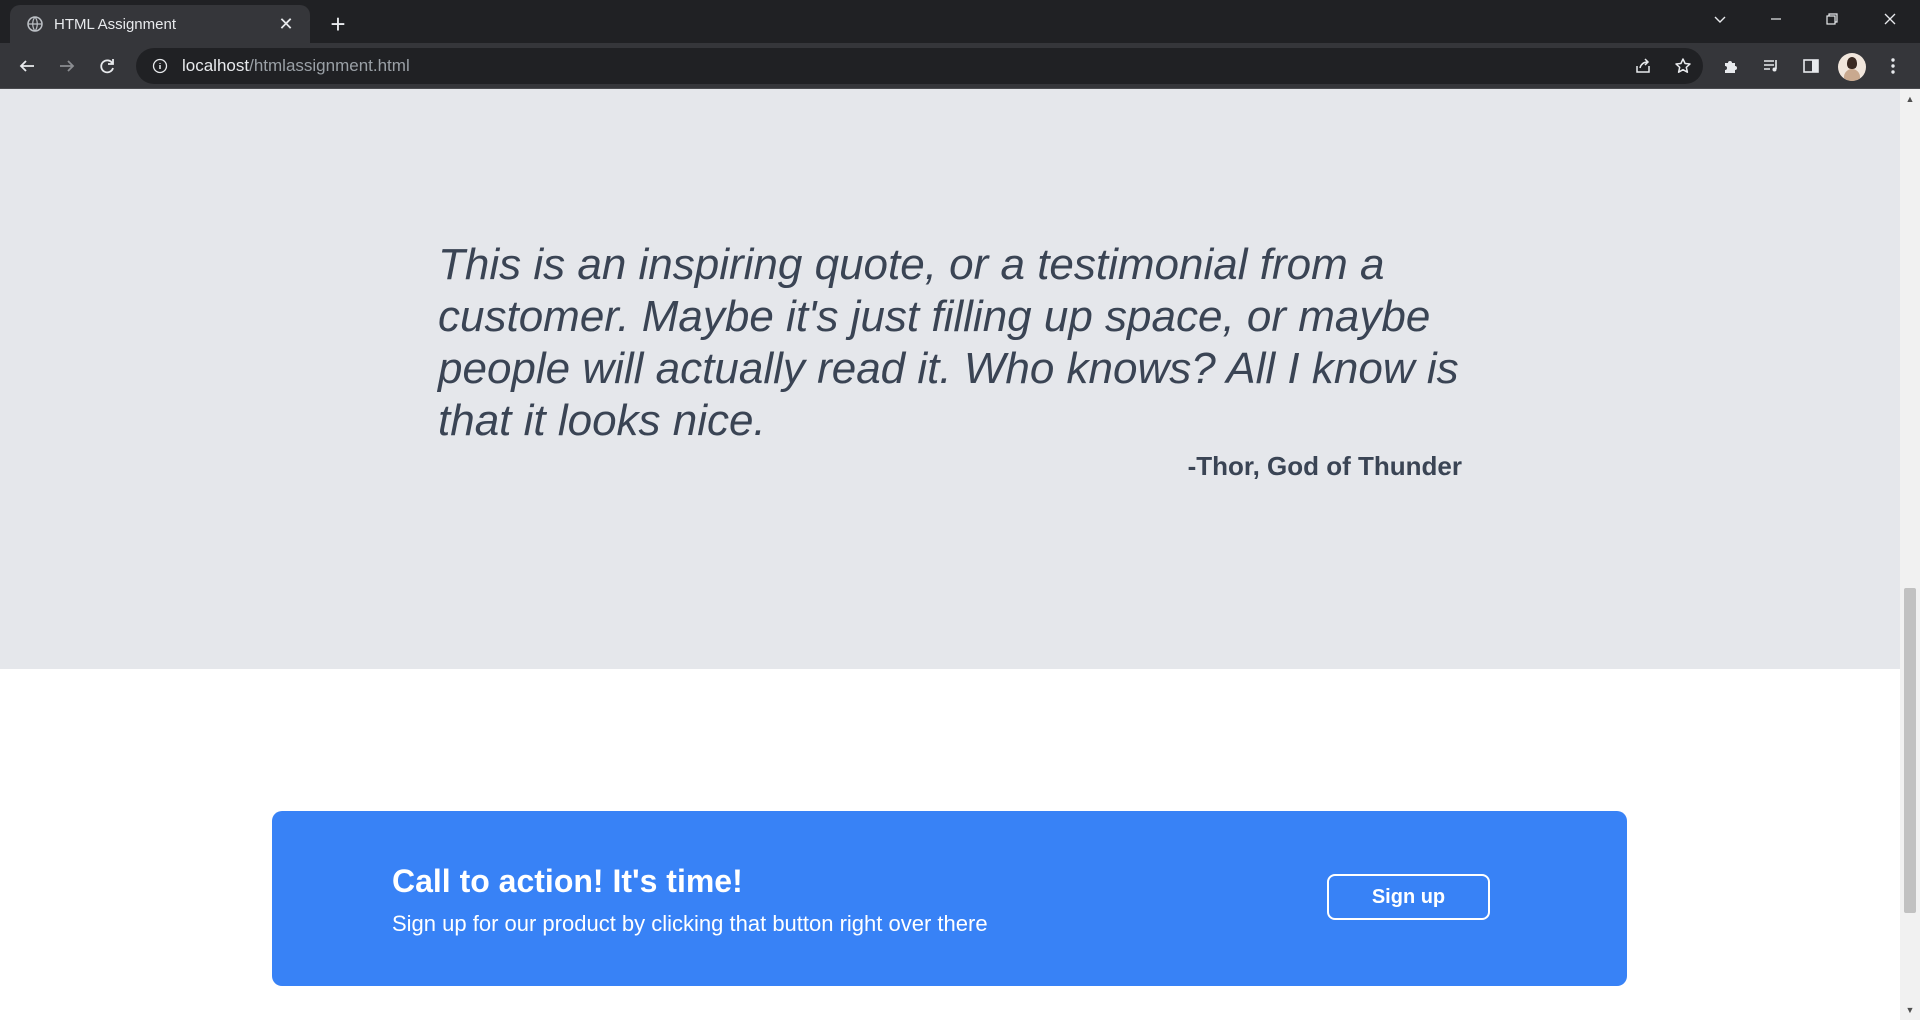 This screenshot has height=1020, width=1920. What do you see at coordinates (107, 66) in the screenshot?
I see `reload-icon` at bounding box center [107, 66].